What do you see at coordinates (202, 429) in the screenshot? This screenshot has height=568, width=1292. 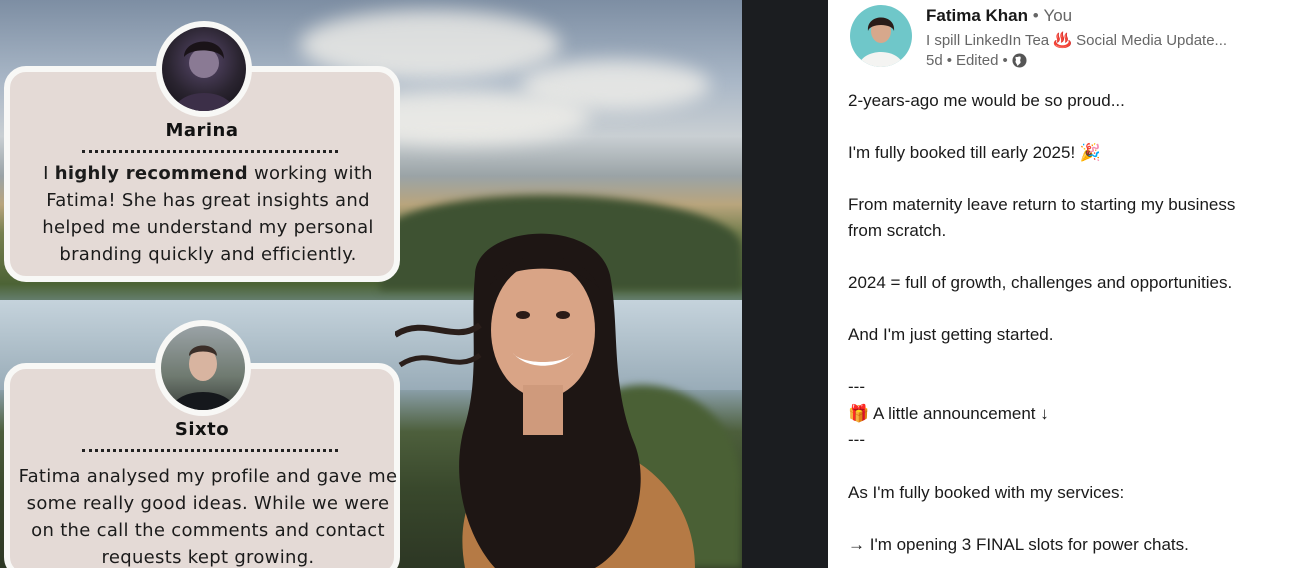 I see `testimonial-name: Sixto` at bounding box center [202, 429].